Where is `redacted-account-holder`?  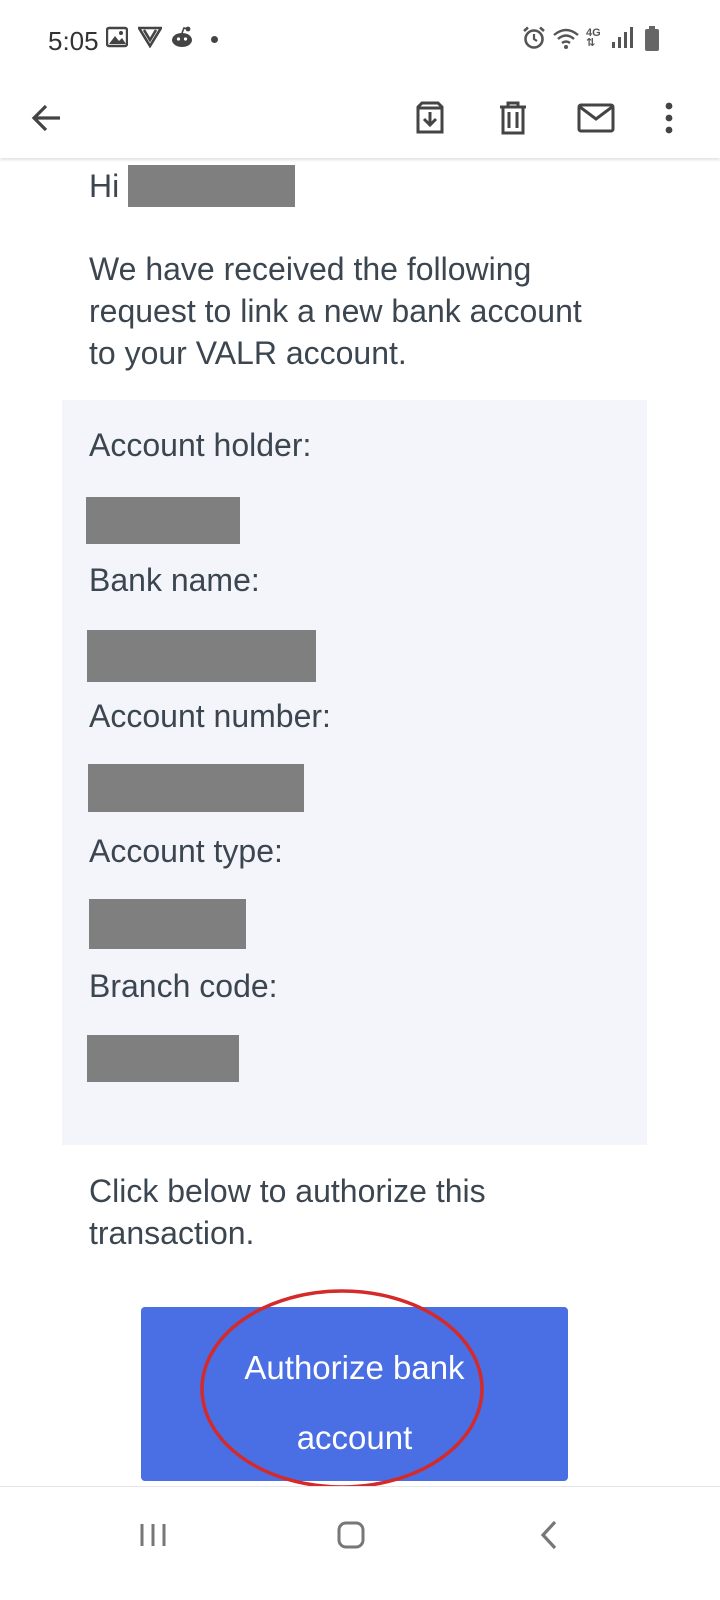
redacted-account-holder is located at coordinates (163, 520).